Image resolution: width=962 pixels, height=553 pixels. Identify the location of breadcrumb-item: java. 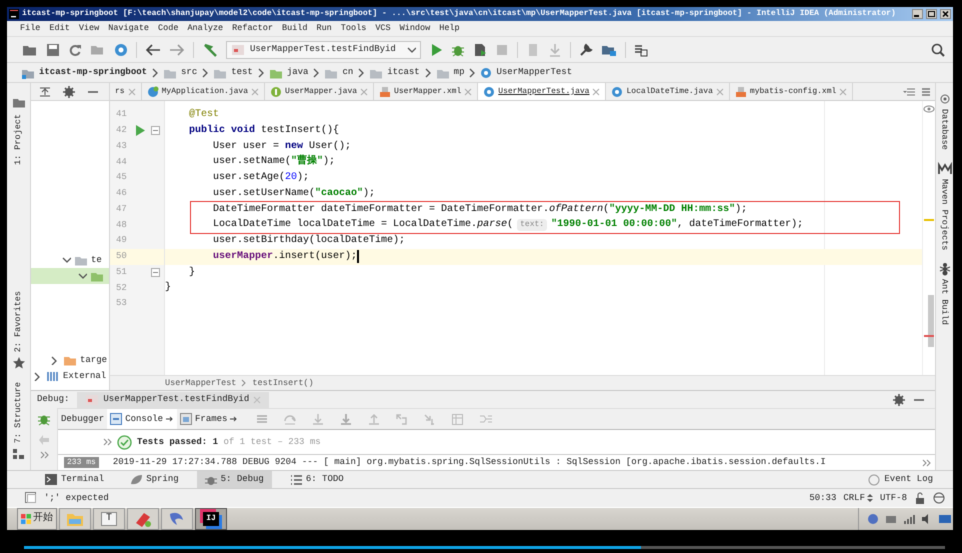
(288, 72).